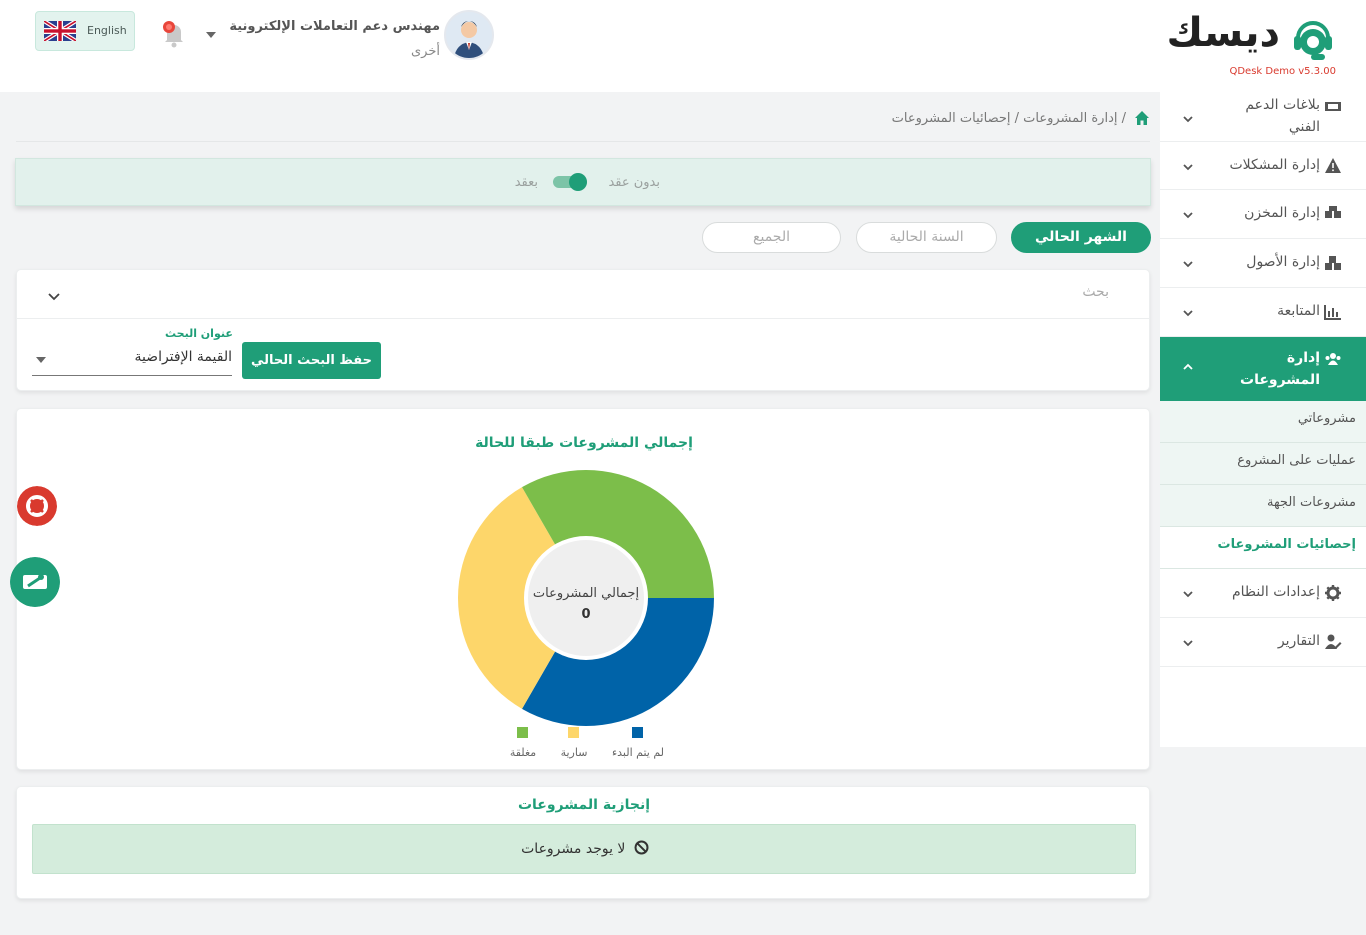 The image size is (1366, 935). I want to click on sidebar-item-label: التقارير, so click(1298, 641).